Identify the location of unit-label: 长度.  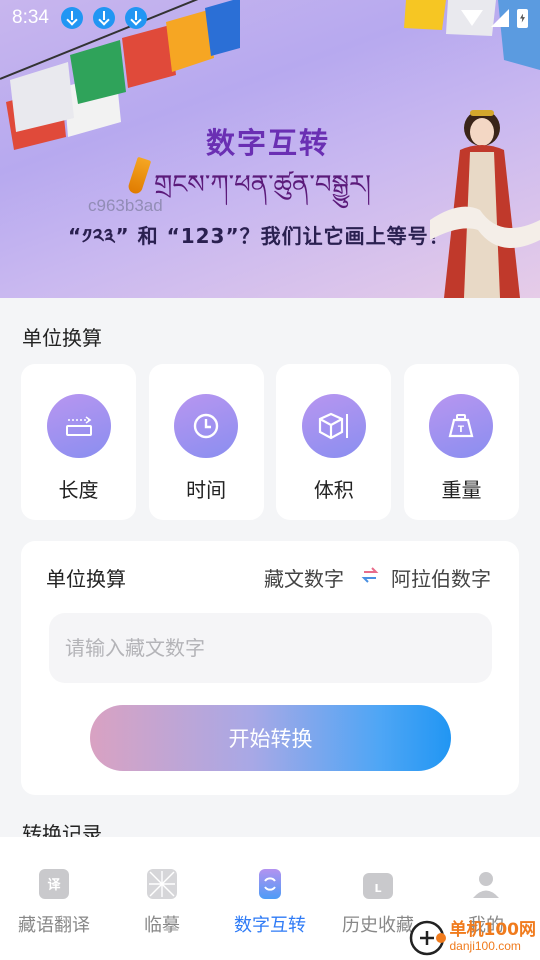
(78, 490).